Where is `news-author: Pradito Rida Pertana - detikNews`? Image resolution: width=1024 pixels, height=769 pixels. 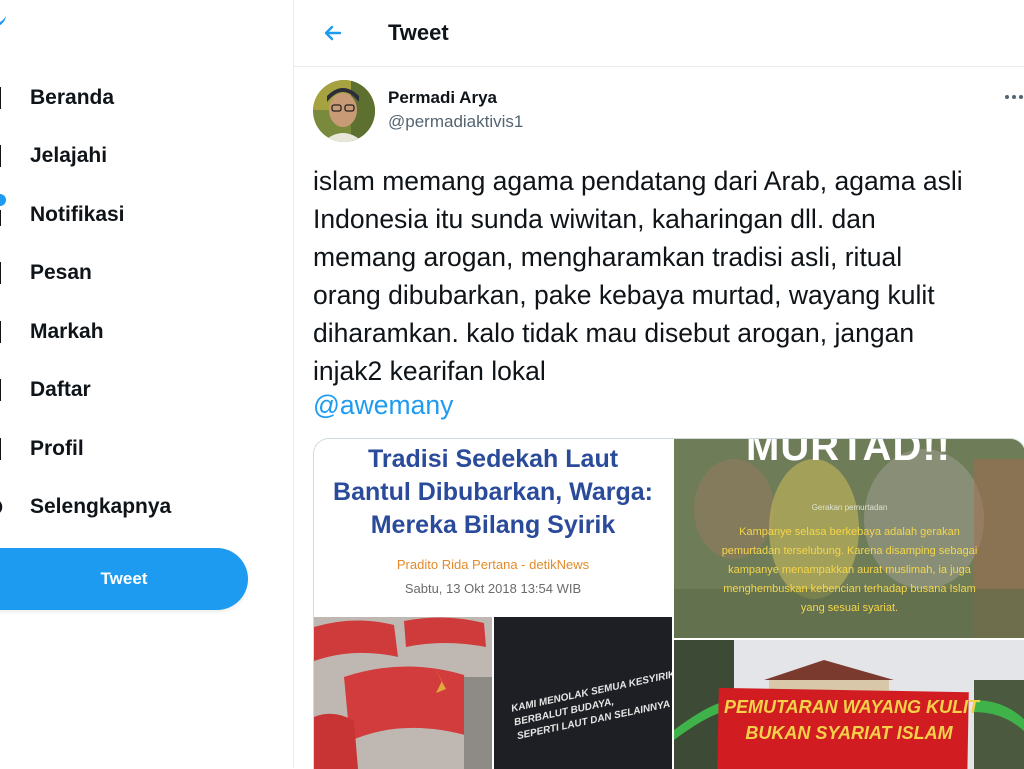 news-author: Pradito Rida Pertana - detikNews is located at coordinates (493, 564).